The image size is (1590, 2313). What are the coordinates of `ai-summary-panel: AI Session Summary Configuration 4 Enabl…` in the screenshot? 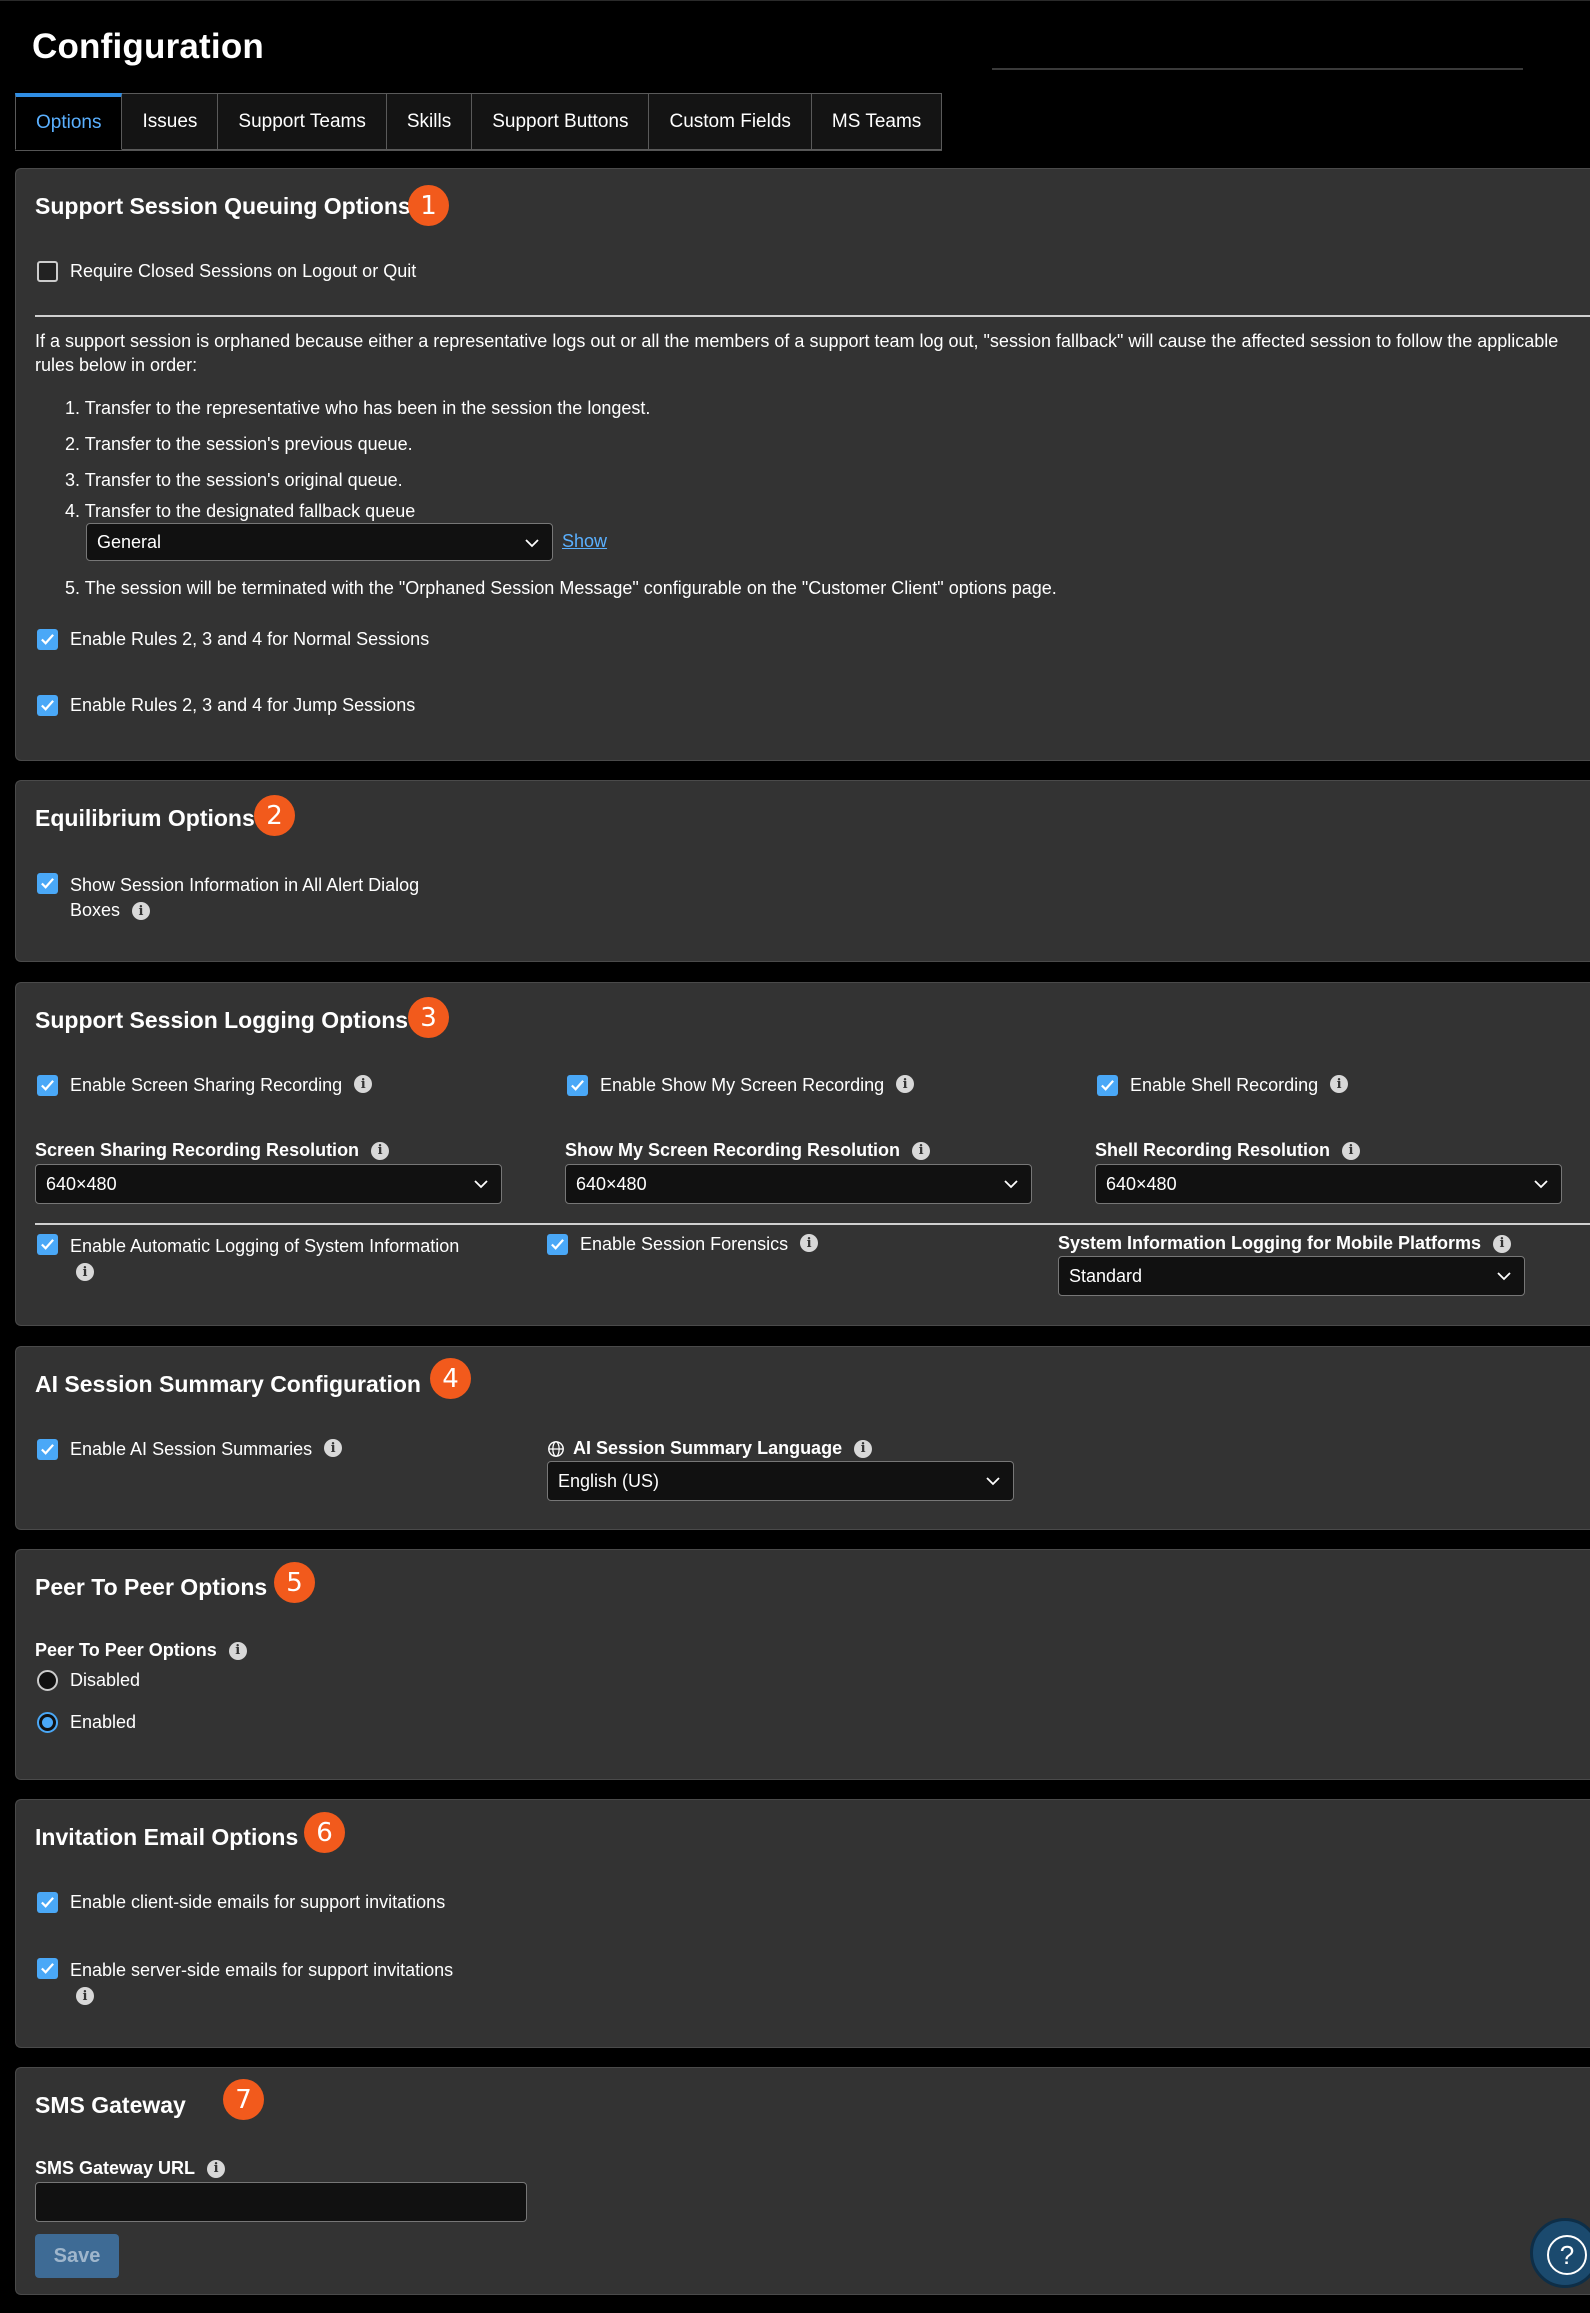 It's located at (802, 1438).